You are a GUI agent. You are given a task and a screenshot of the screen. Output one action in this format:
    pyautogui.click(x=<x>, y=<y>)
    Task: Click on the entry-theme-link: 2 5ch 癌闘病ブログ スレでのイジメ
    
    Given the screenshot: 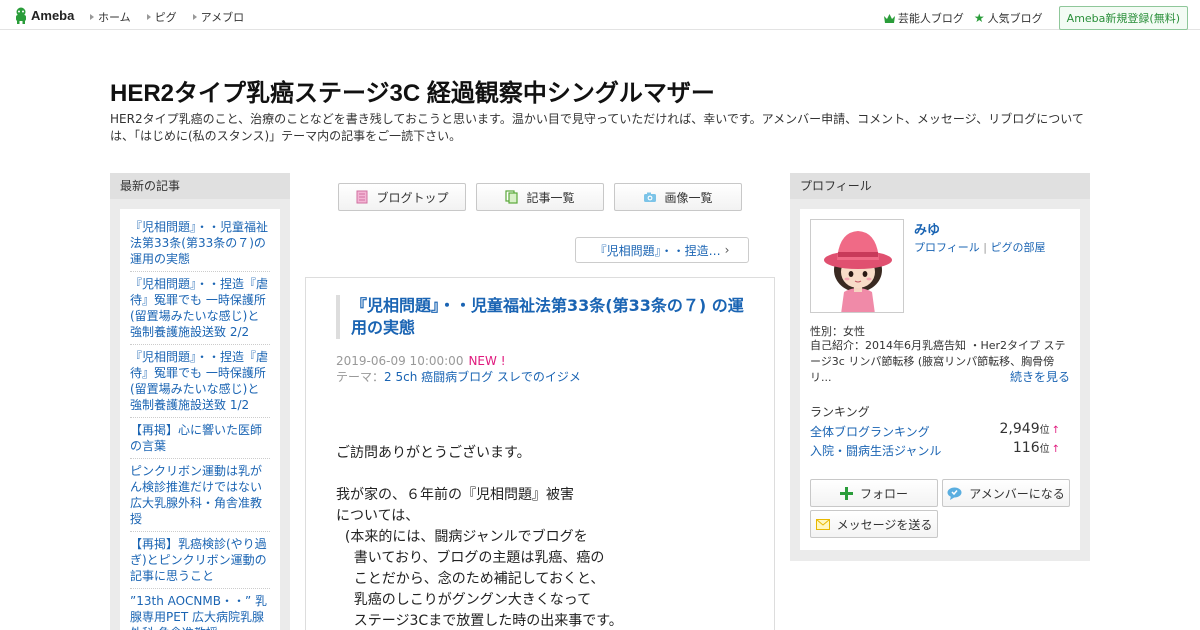 What is the action you would take?
    pyautogui.click(x=482, y=377)
    